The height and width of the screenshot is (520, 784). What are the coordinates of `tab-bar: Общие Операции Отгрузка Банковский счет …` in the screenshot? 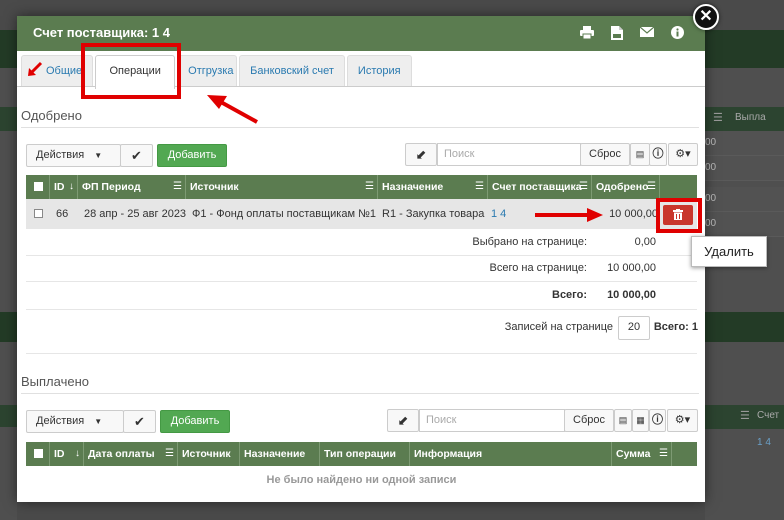 It's located at (217, 72).